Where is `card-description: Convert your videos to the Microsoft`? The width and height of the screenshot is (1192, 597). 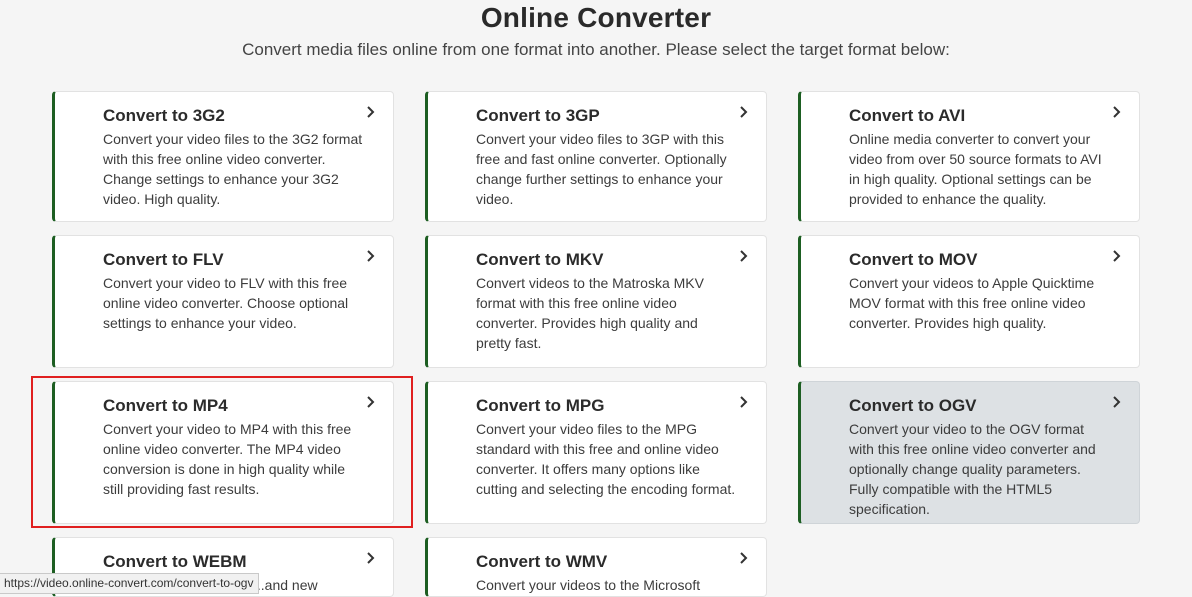 card-description: Convert your videos to the Microsoft is located at coordinates (588, 585).